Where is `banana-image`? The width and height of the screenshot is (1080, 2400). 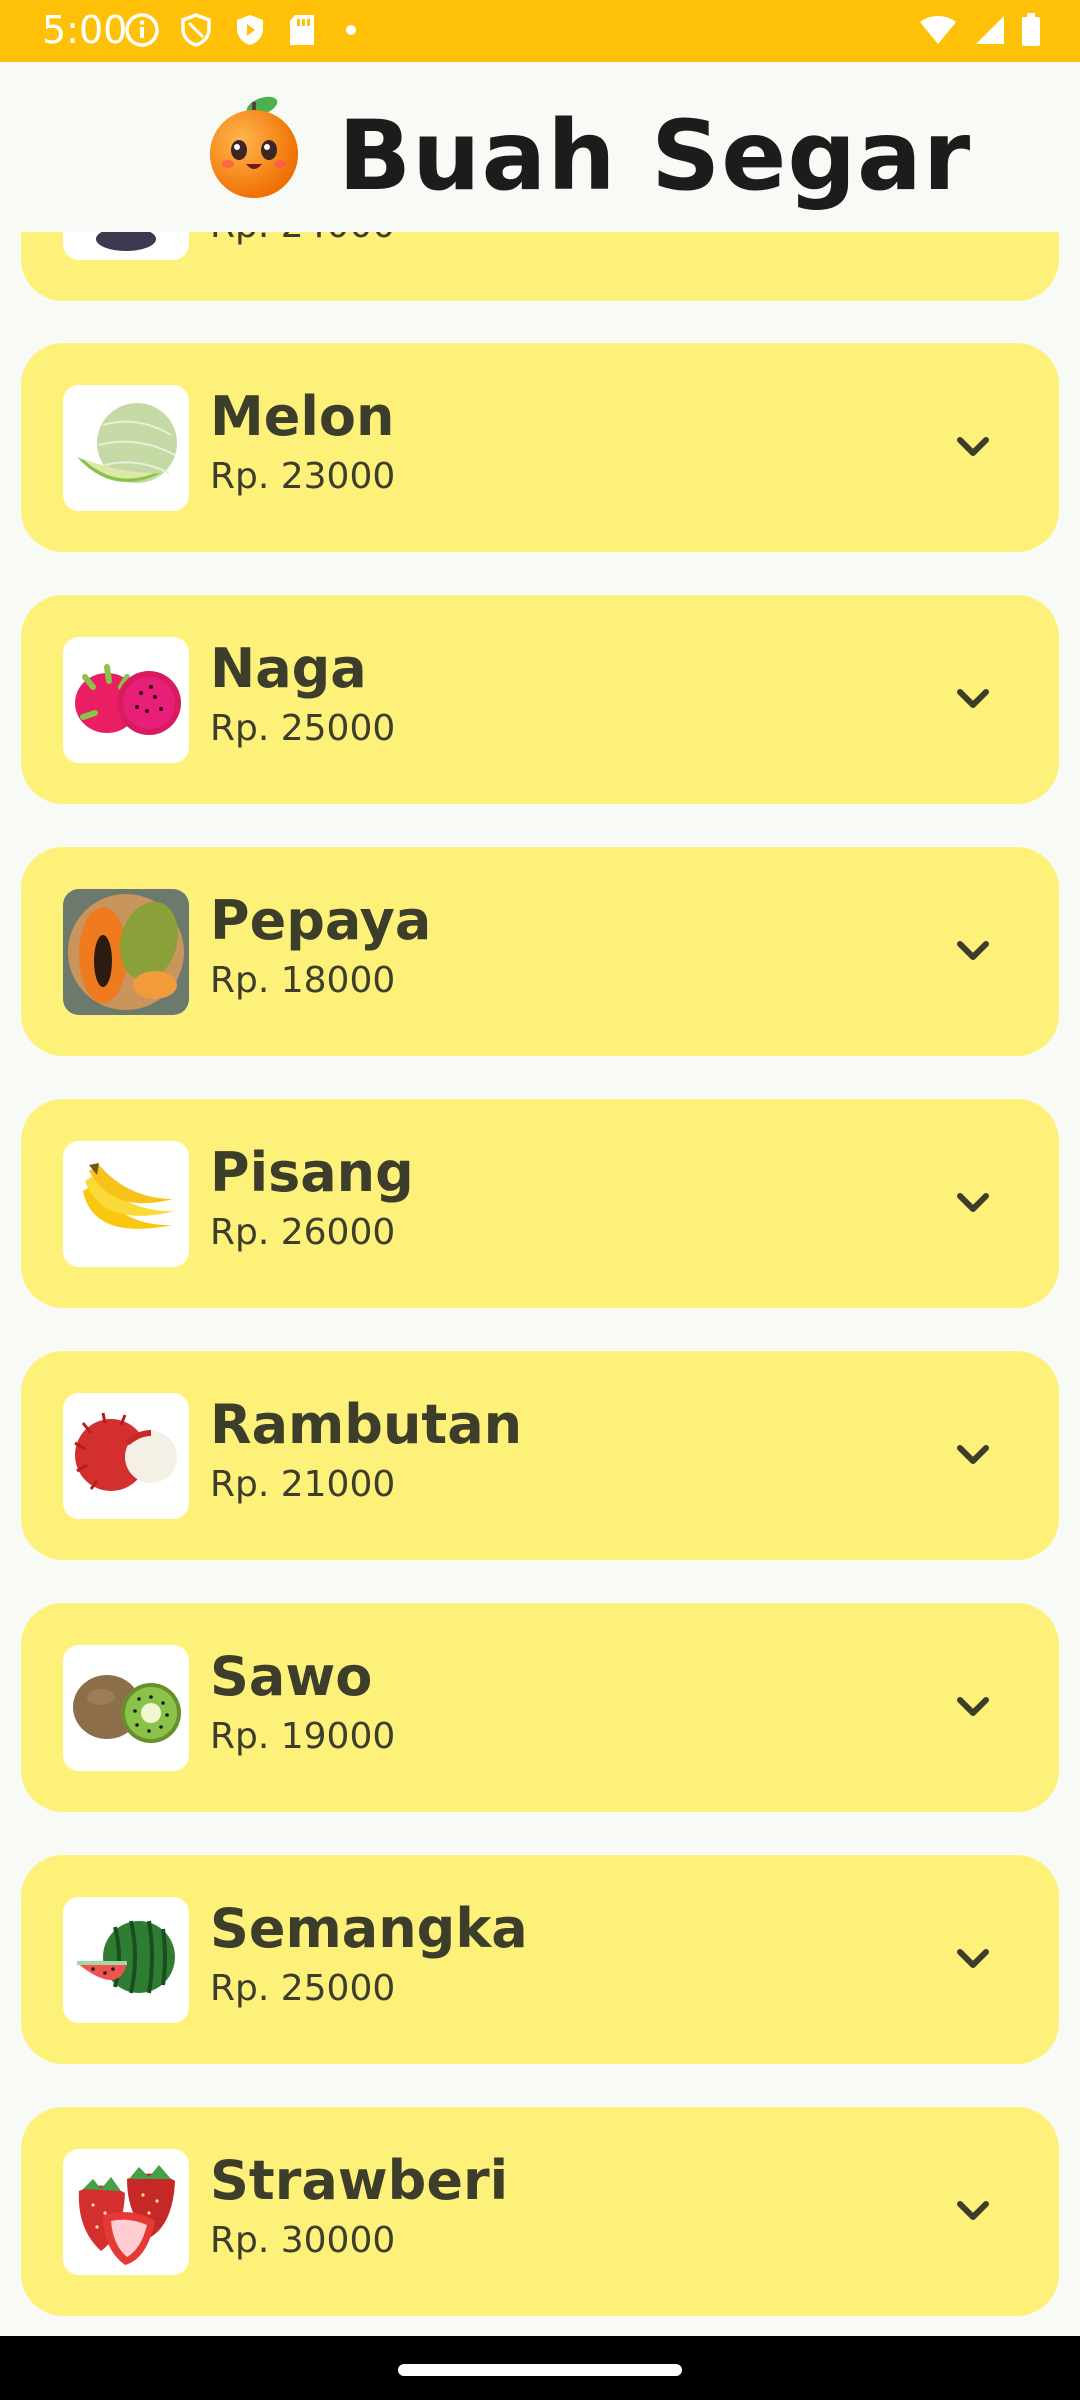
banana-image is located at coordinates (126, 1204).